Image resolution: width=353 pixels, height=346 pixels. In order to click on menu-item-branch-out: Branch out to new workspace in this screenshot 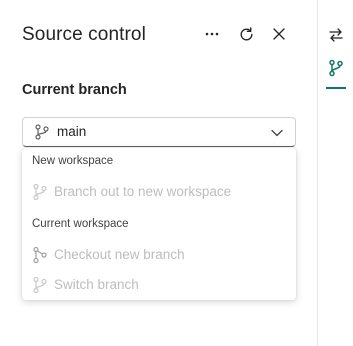, I will do `click(159, 192)`.